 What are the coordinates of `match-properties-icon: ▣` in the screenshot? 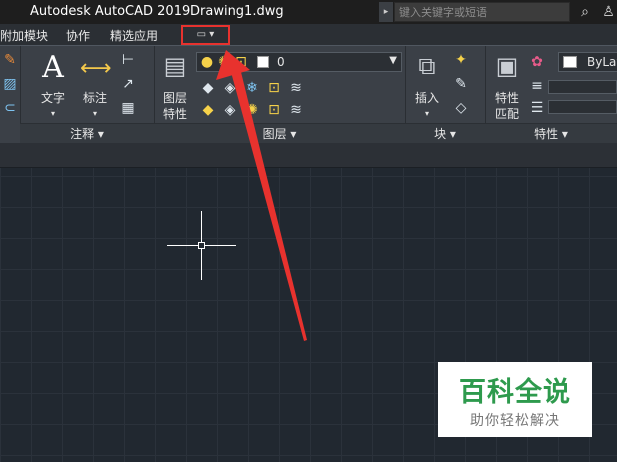 It's located at (507, 66).